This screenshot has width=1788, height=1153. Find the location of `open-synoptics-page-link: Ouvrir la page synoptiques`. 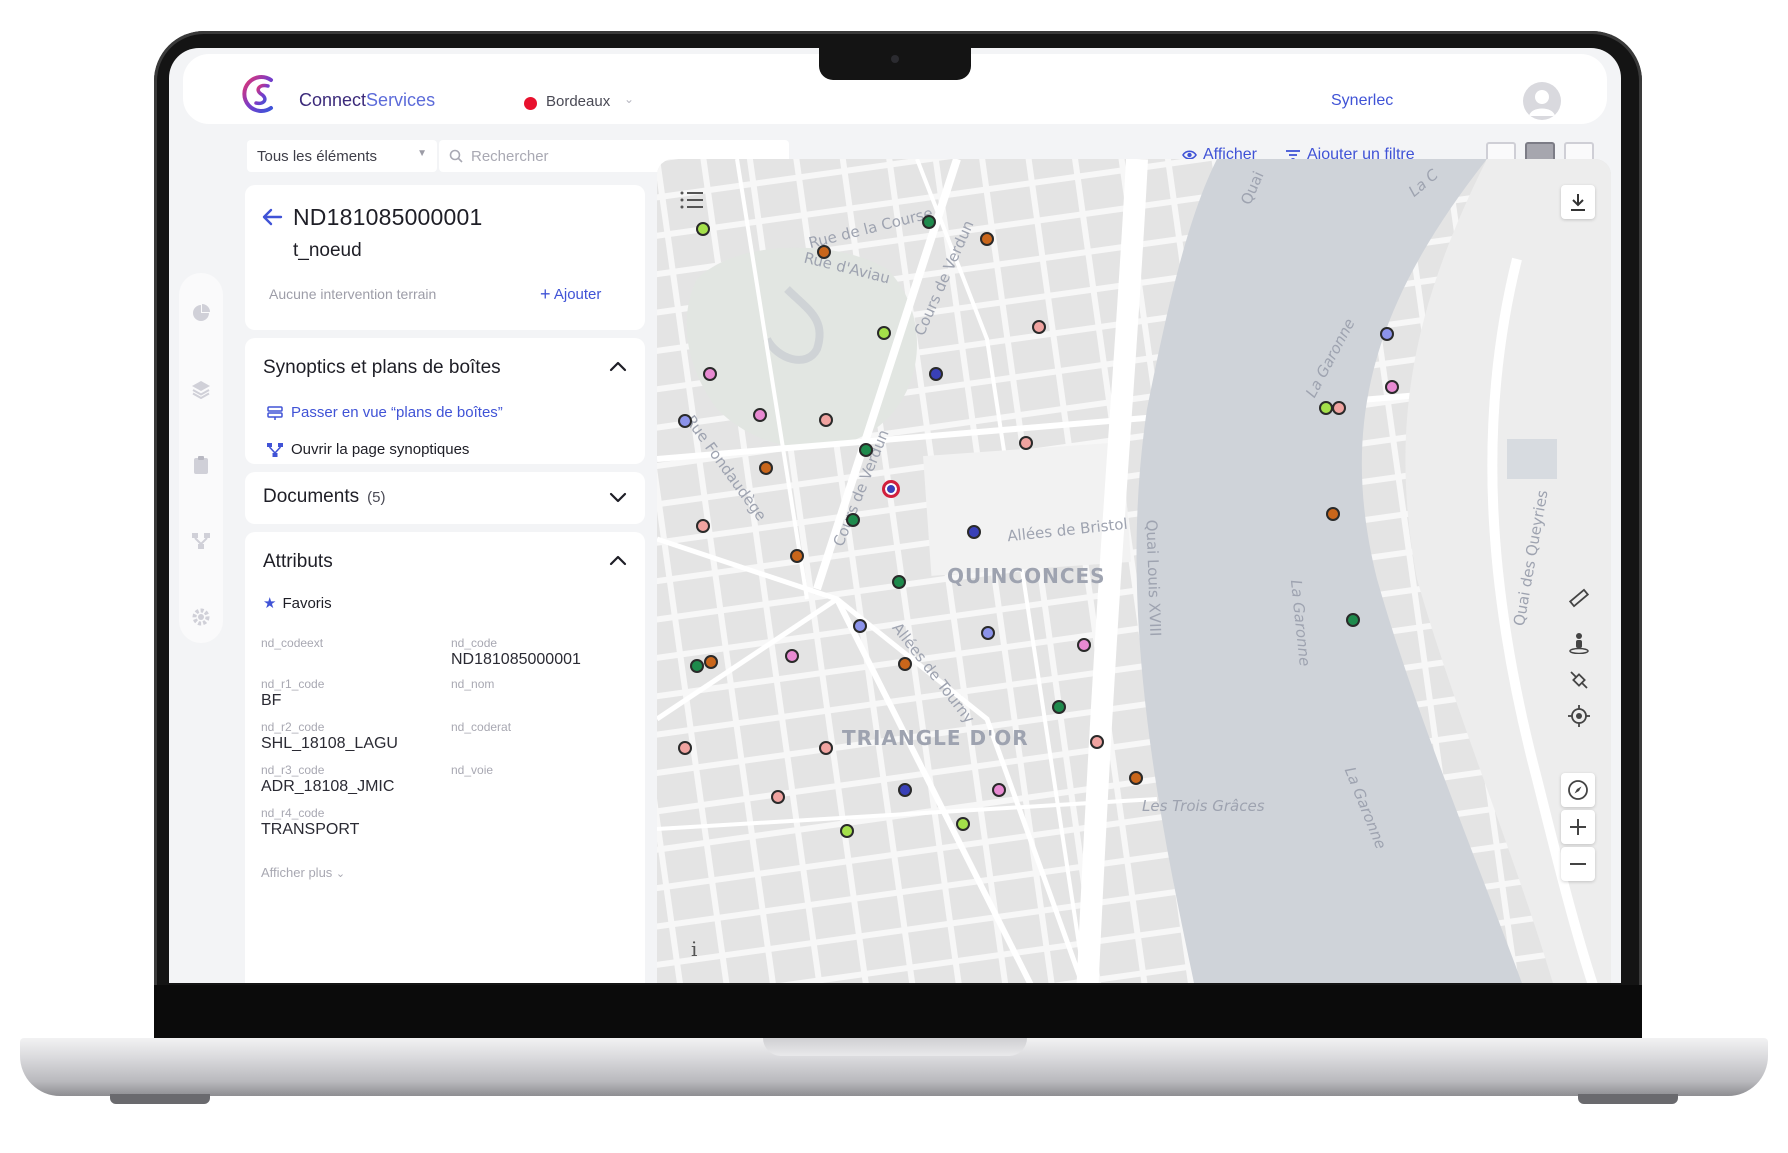

open-synoptics-page-link: Ouvrir la page synoptiques is located at coordinates (368, 449).